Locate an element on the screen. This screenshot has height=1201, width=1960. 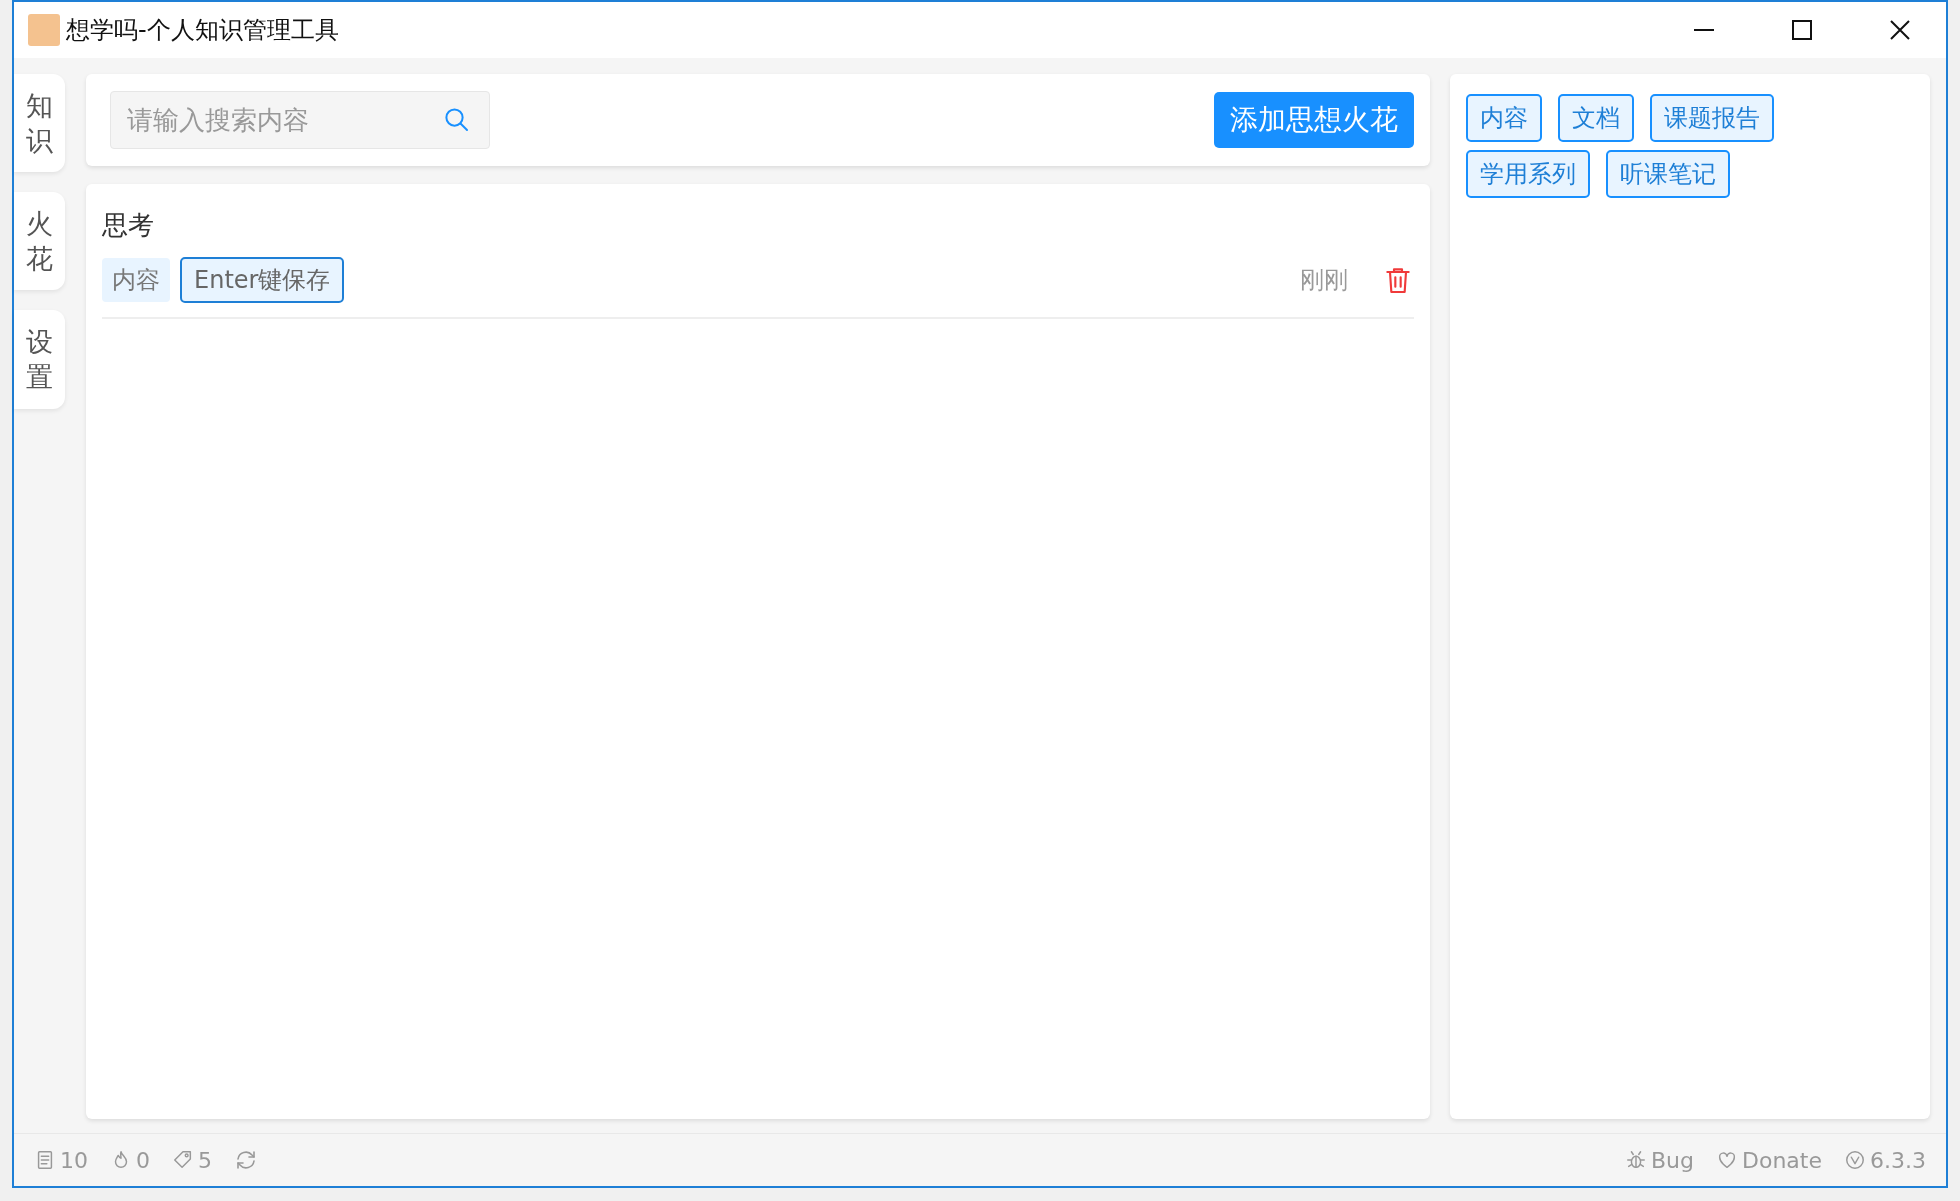
status-count: 0 is located at coordinates (143, 1160).